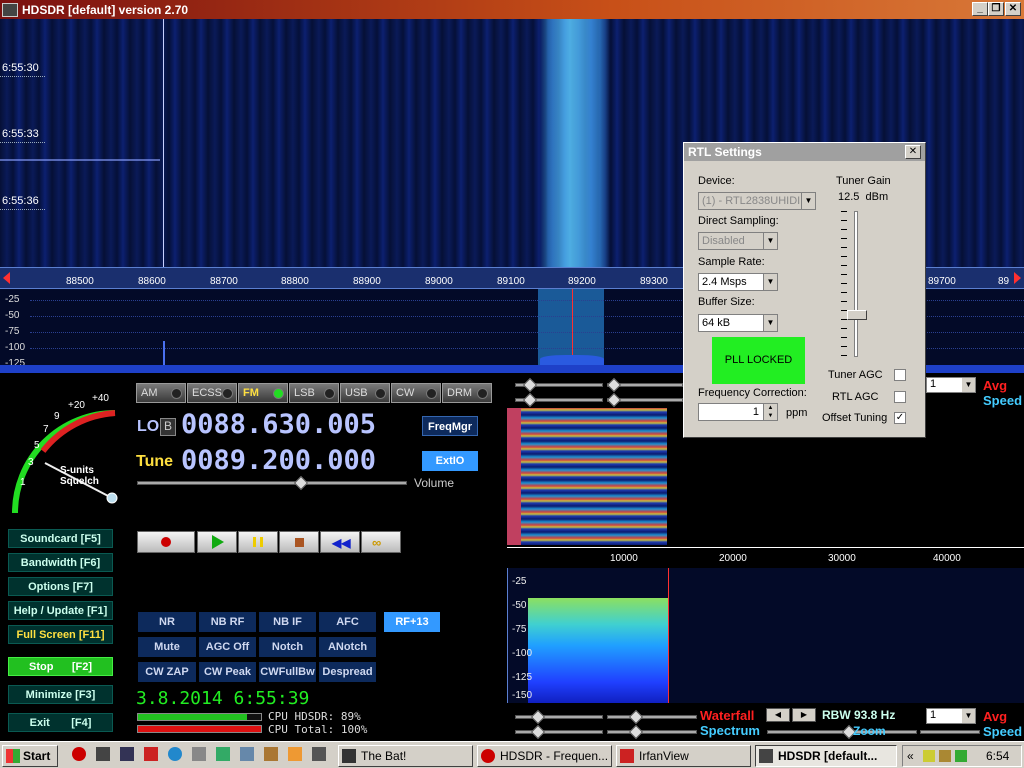 The height and width of the screenshot is (768, 1024). Describe the element at coordinates (60, 586) in the screenshot. I see `options-button: Options [F7]` at that location.